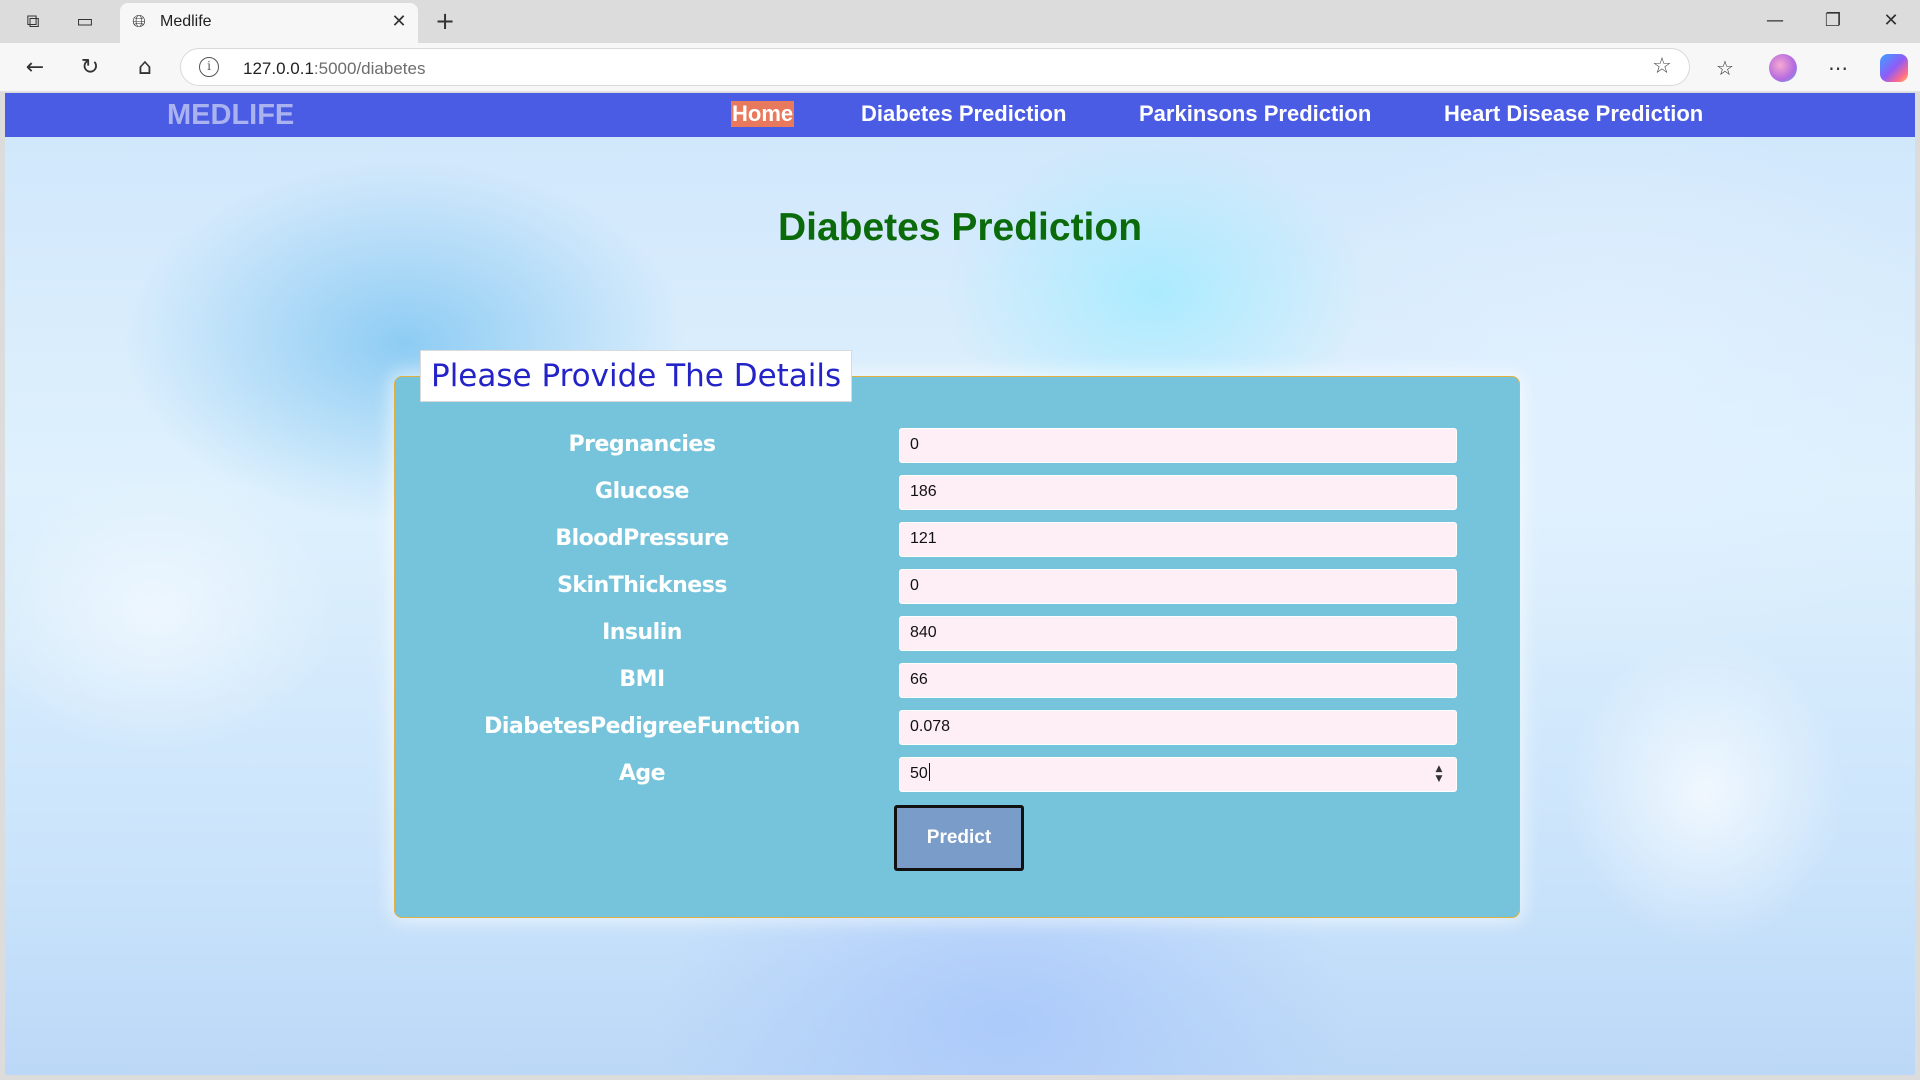 This screenshot has width=1920, height=1080. What do you see at coordinates (1178, 774) in the screenshot?
I see `age-input: 50 ▲ ▼` at bounding box center [1178, 774].